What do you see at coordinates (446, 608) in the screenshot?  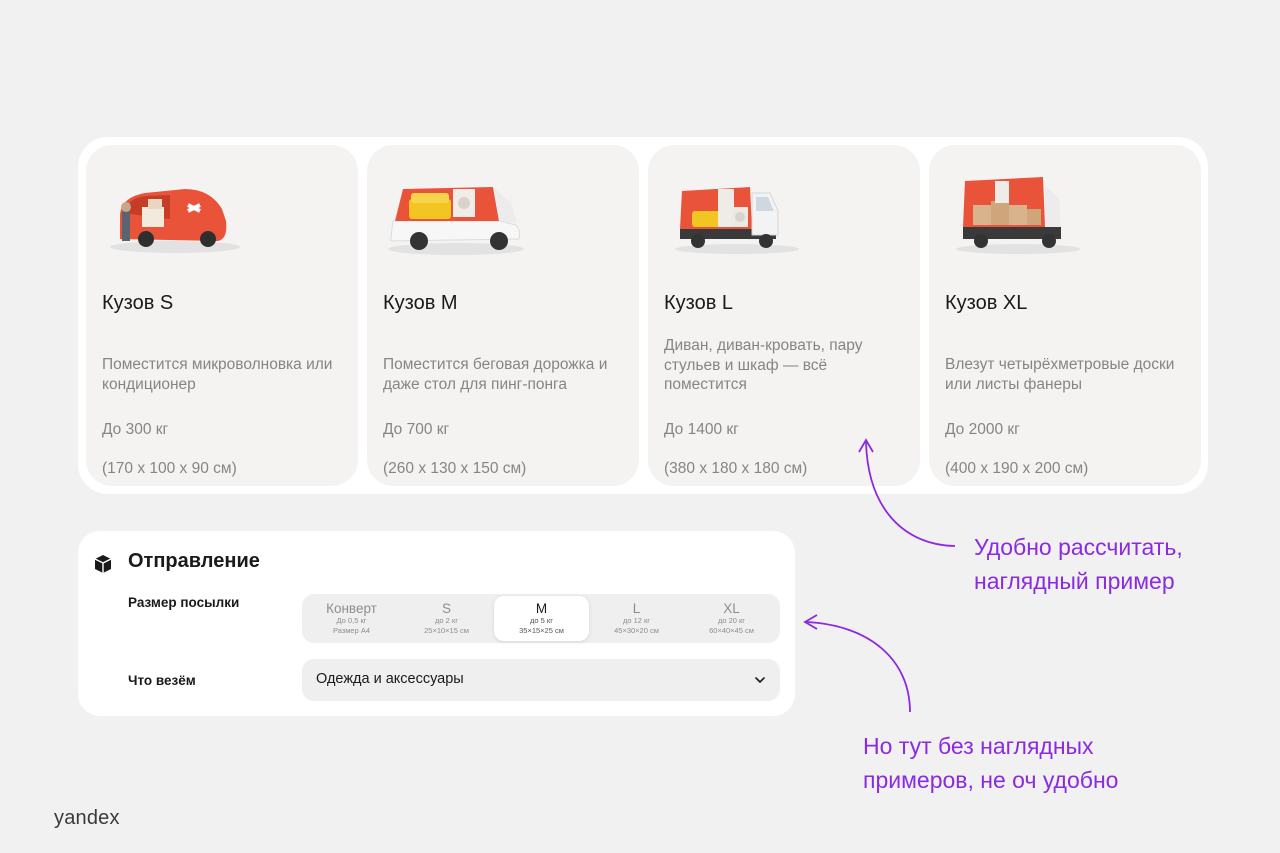 I see `size-option-name: S` at bounding box center [446, 608].